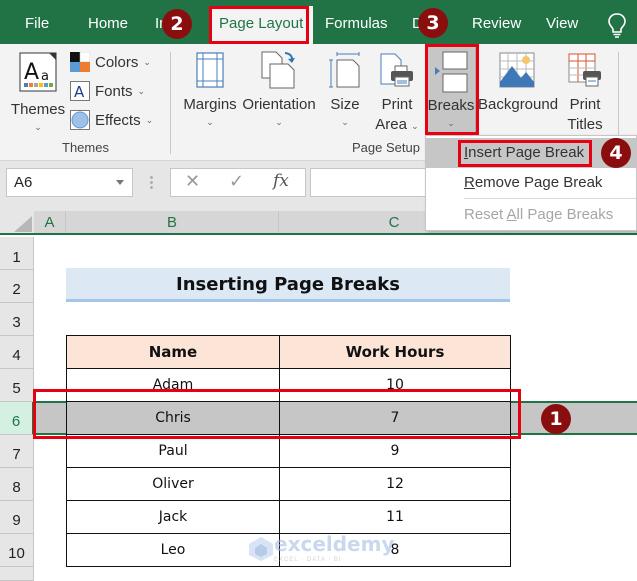 The height and width of the screenshot is (581, 637). What do you see at coordinates (617, 25) in the screenshot?
I see `lightbulb-icon` at bounding box center [617, 25].